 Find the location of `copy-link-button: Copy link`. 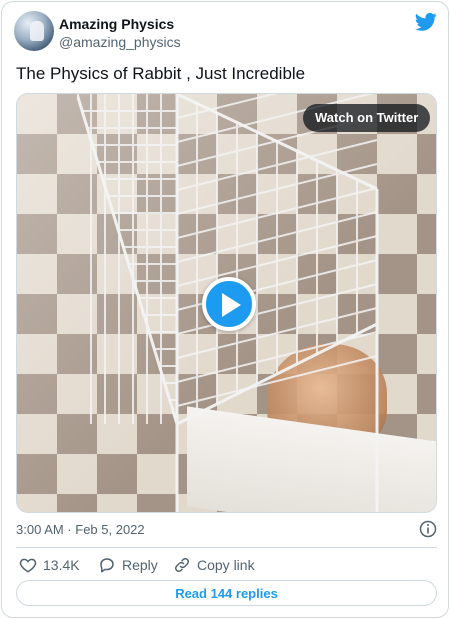

copy-link-button: Copy link is located at coordinates (214, 565).